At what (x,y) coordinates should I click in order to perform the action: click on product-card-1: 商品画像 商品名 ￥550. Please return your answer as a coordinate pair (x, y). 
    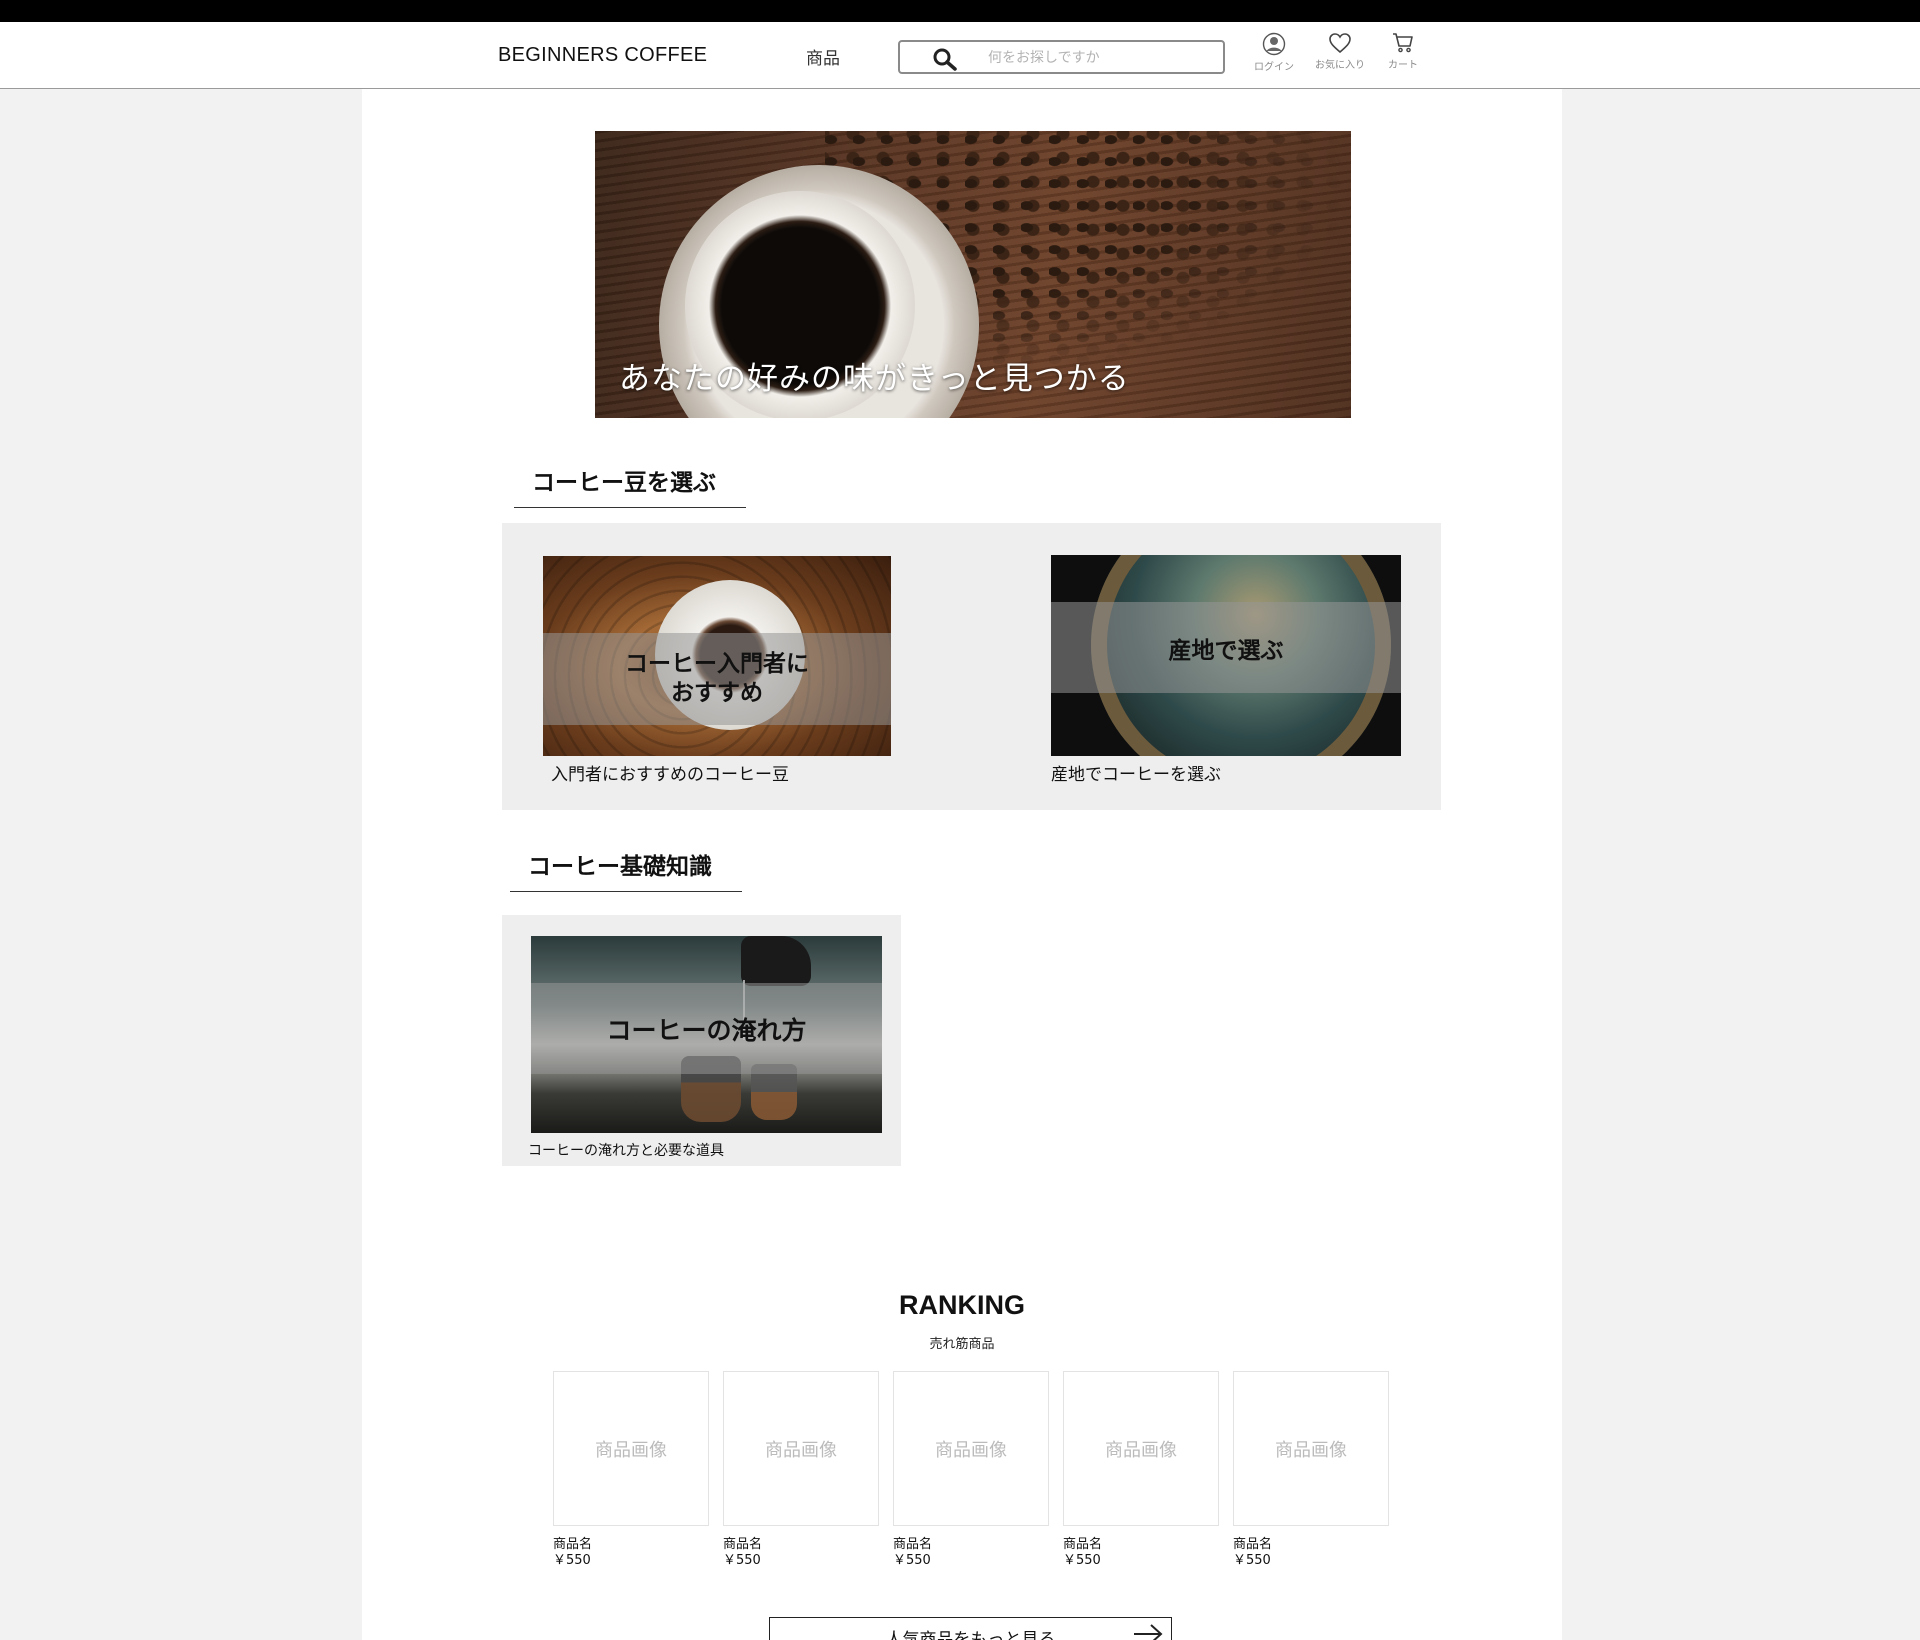
    Looking at the image, I should click on (631, 1470).